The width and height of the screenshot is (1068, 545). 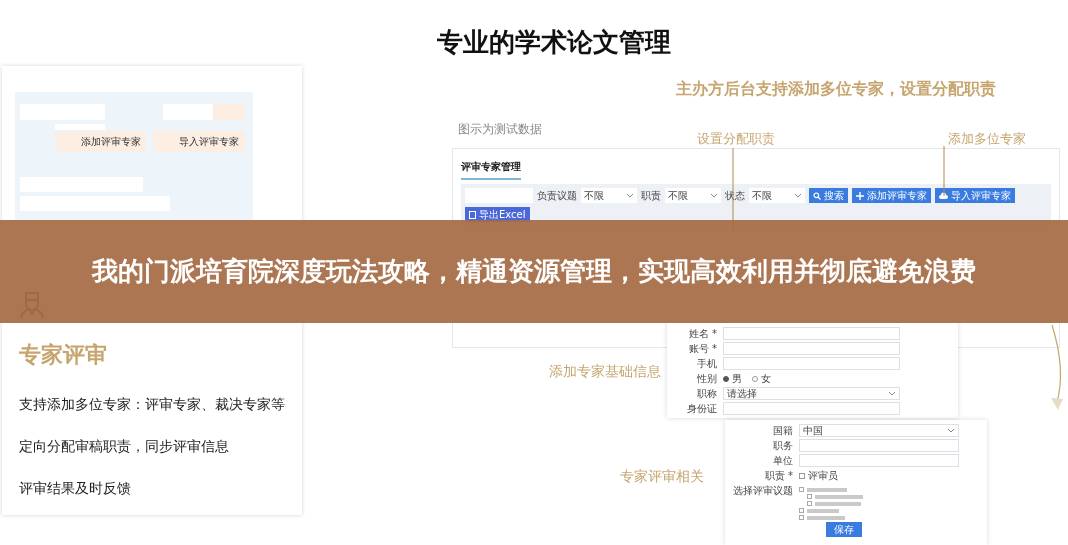 I want to click on feature-text: 定向分配审稿职责，同步评审信息, so click(x=124, y=447).